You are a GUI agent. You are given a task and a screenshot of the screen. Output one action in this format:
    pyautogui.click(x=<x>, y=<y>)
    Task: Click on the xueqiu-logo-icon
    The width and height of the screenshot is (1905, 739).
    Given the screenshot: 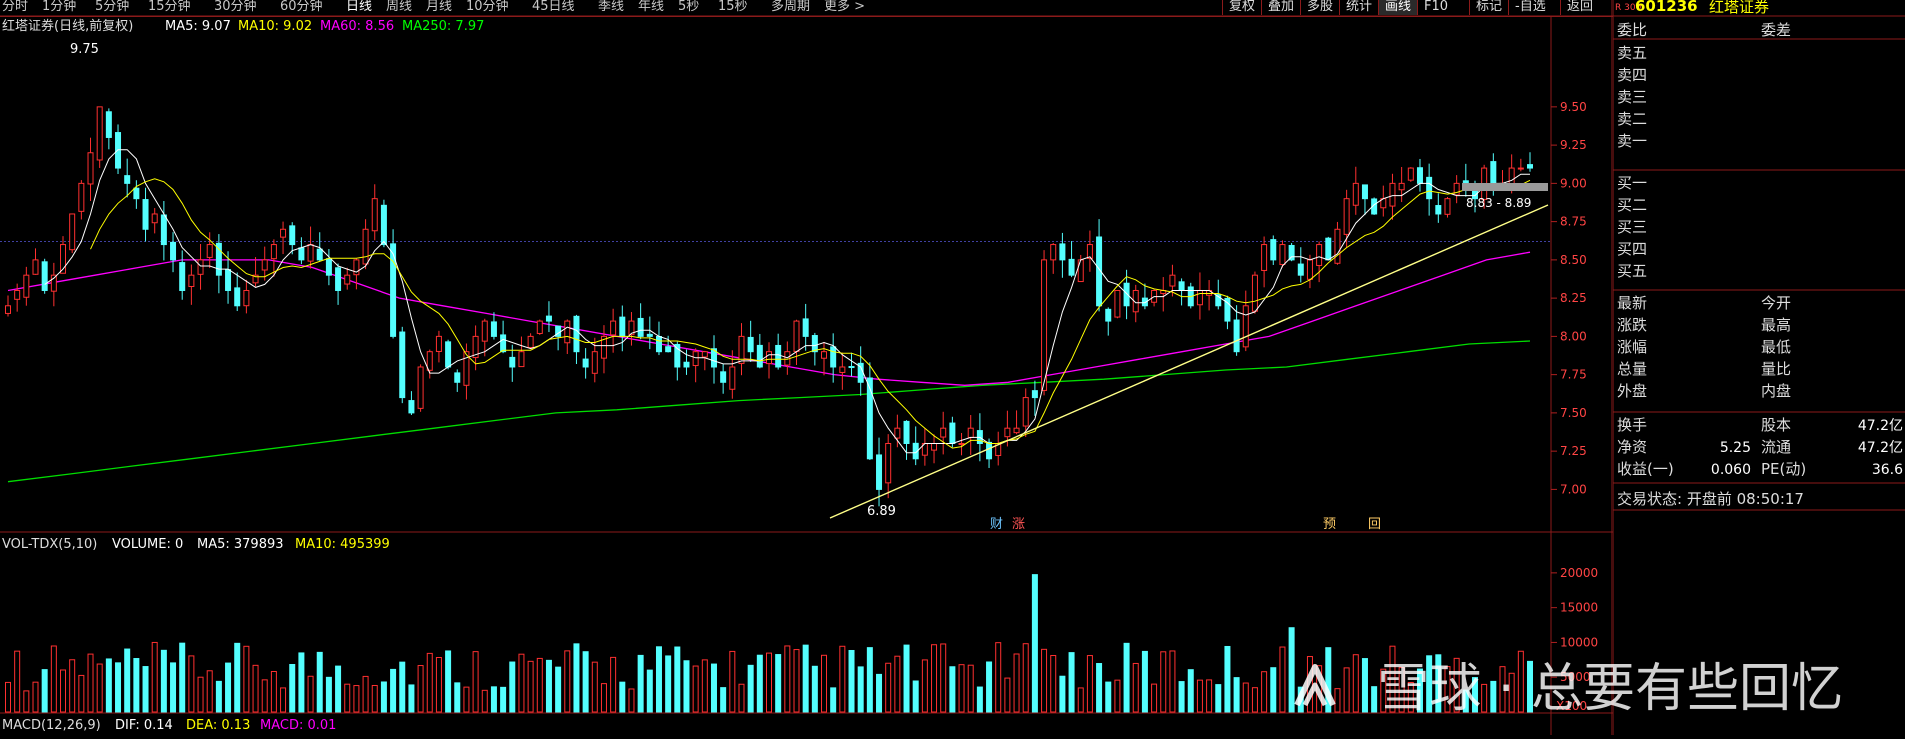 What is the action you would take?
    pyautogui.click(x=1315, y=685)
    